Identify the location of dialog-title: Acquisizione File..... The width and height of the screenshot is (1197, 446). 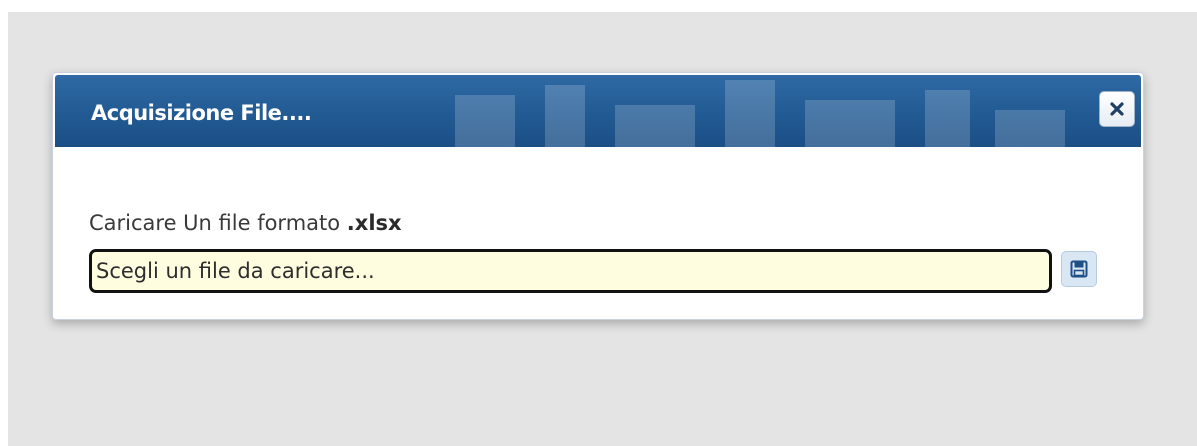
(201, 113).